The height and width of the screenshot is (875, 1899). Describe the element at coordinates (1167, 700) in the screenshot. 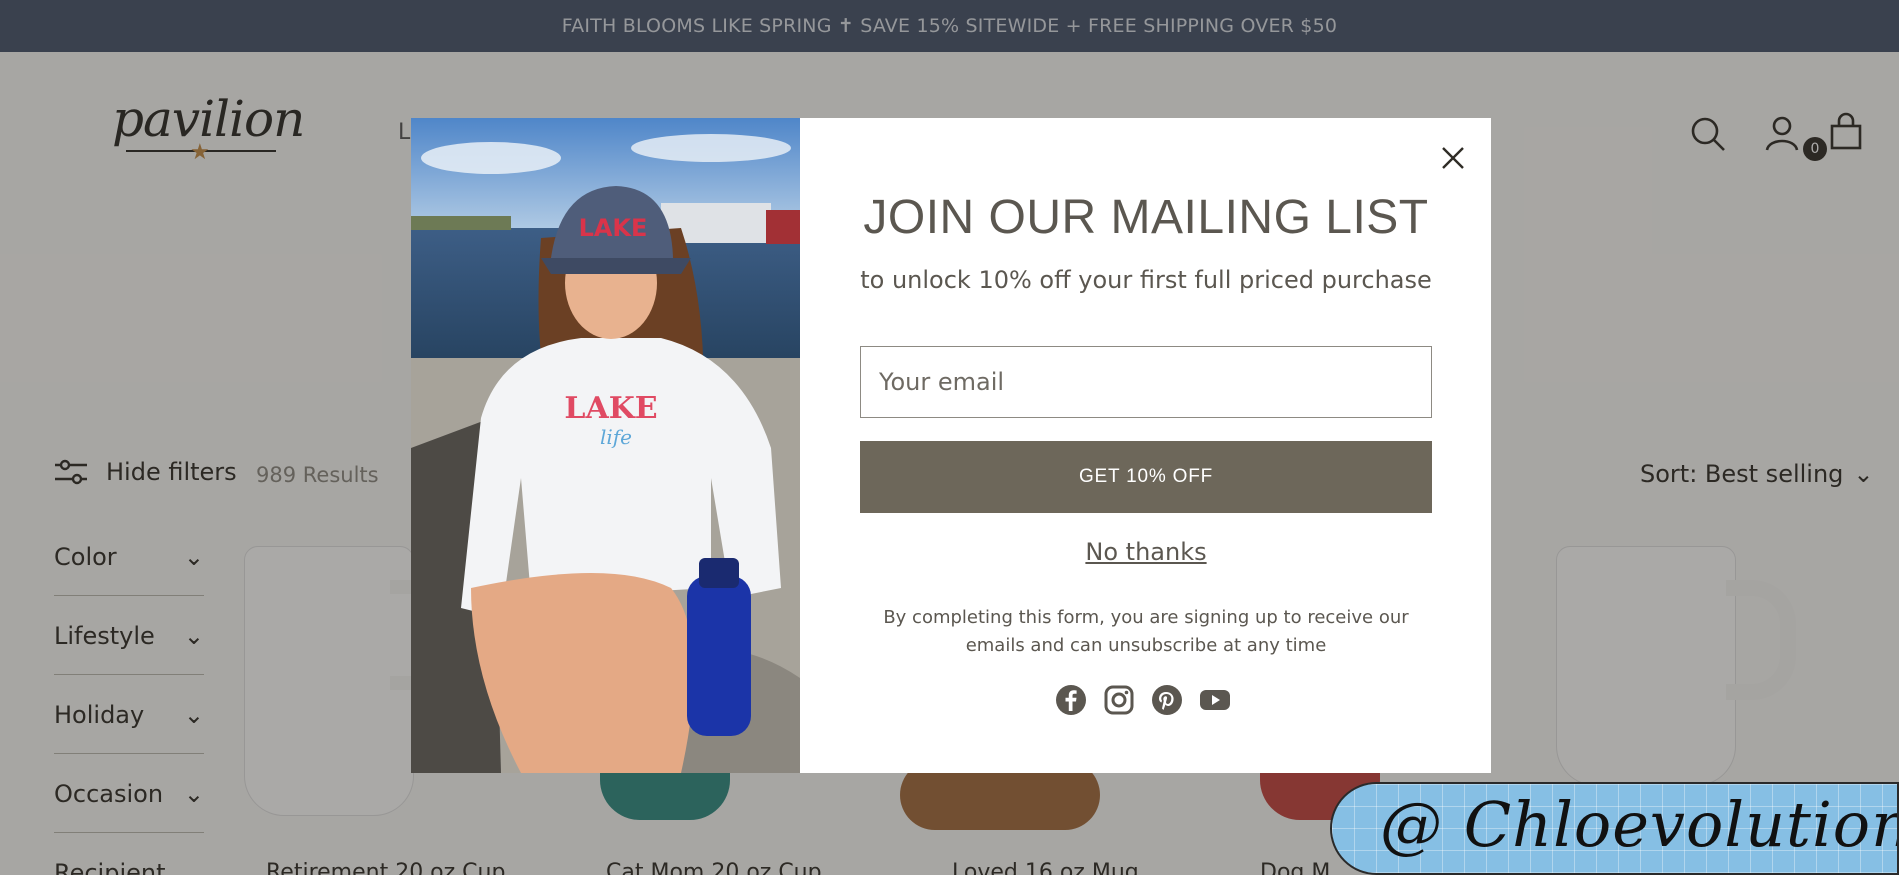

I see `pinterest-icon` at that location.